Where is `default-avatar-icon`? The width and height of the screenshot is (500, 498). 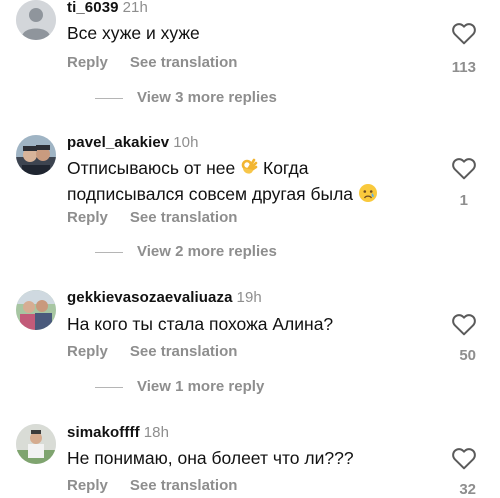
default-avatar-icon is located at coordinates (36, 20).